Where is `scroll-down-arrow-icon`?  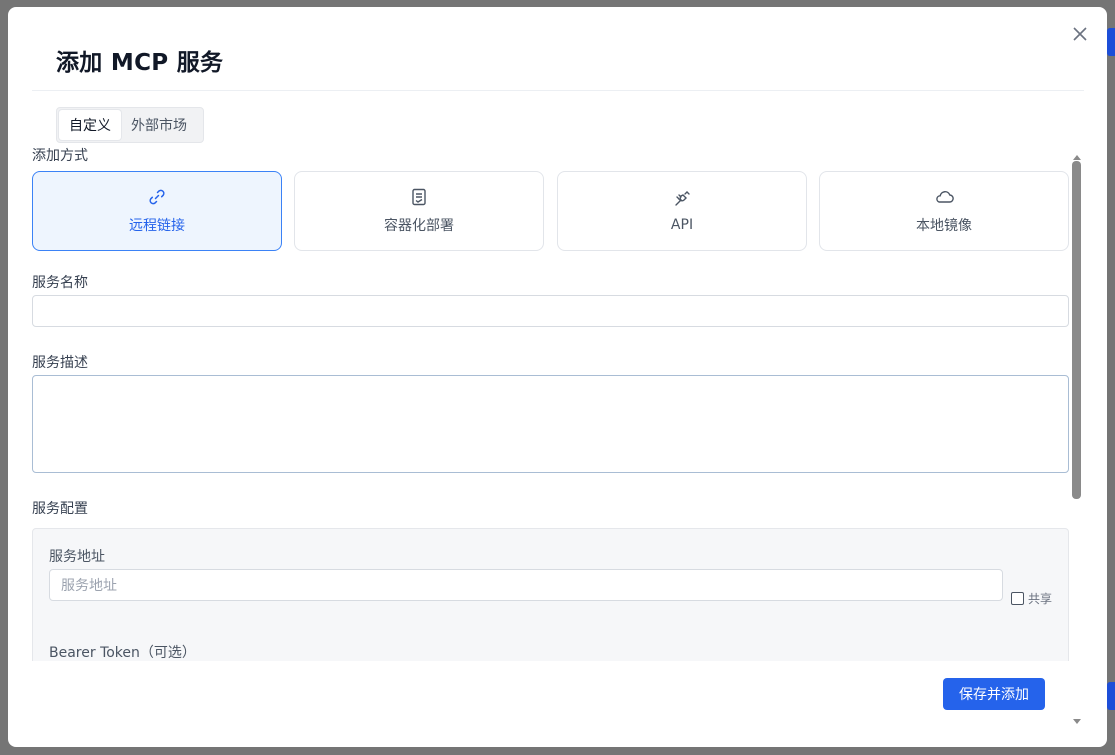
scroll-down-arrow-icon is located at coordinates (1077, 718).